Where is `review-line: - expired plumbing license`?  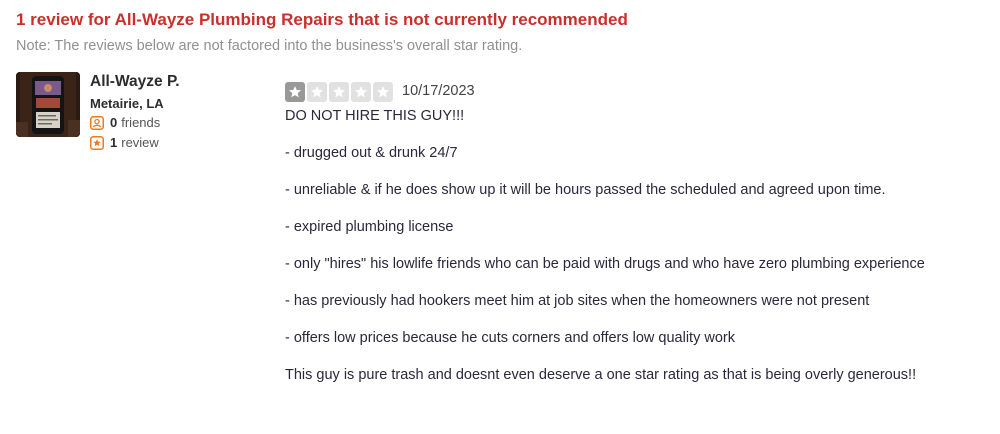 review-line: - expired plumbing license is located at coordinates (369, 227).